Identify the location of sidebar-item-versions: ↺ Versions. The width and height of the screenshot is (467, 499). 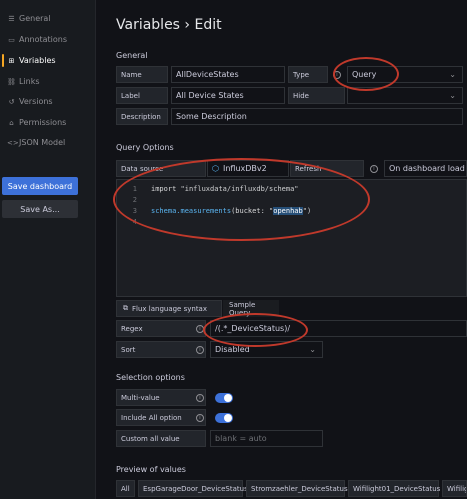
(48, 101).